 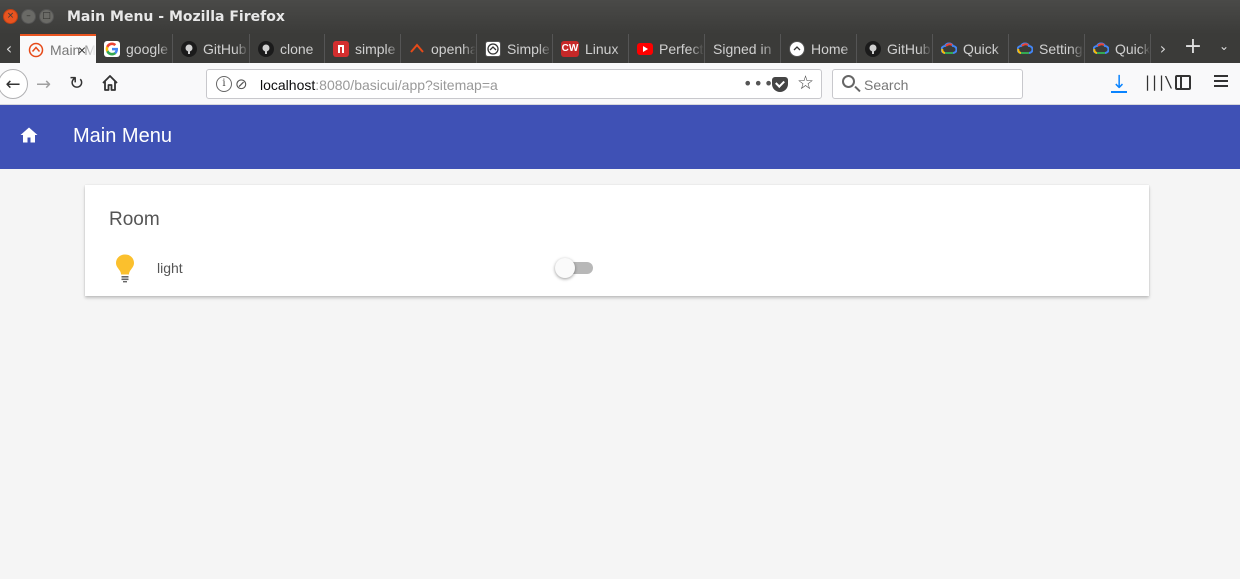 What do you see at coordinates (1163, 48) in the screenshot?
I see `tab-scroll-right-button: ›` at bounding box center [1163, 48].